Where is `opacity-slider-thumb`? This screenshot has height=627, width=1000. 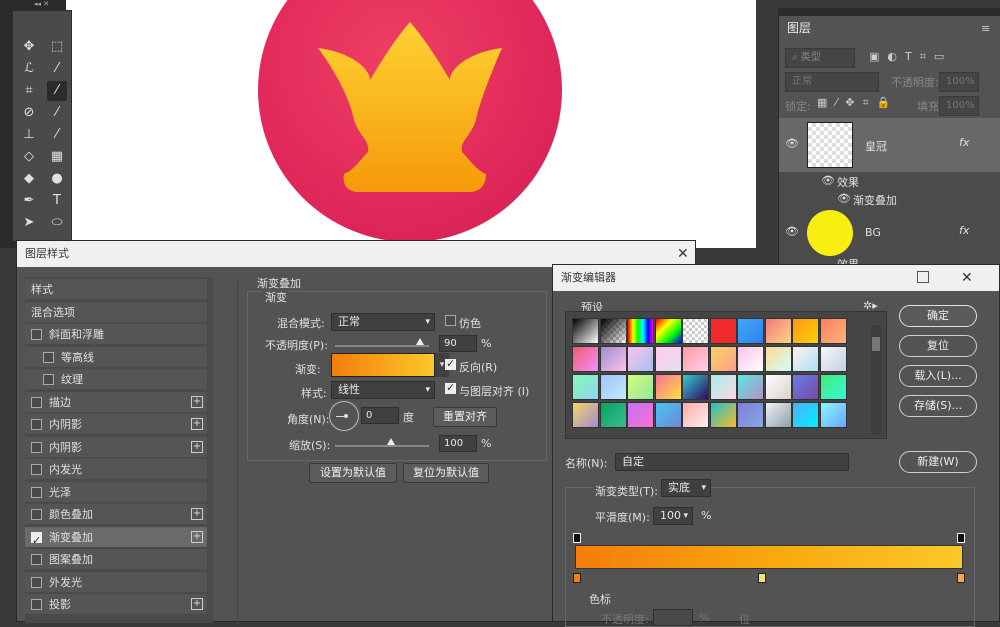 opacity-slider-thumb is located at coordinates (419, 341).